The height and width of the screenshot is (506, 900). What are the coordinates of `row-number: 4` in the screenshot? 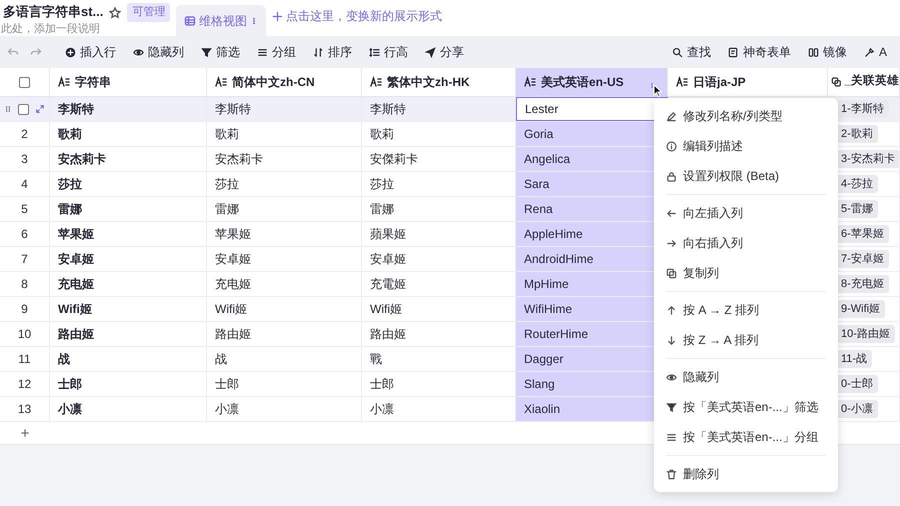 It's located at (24, 184).